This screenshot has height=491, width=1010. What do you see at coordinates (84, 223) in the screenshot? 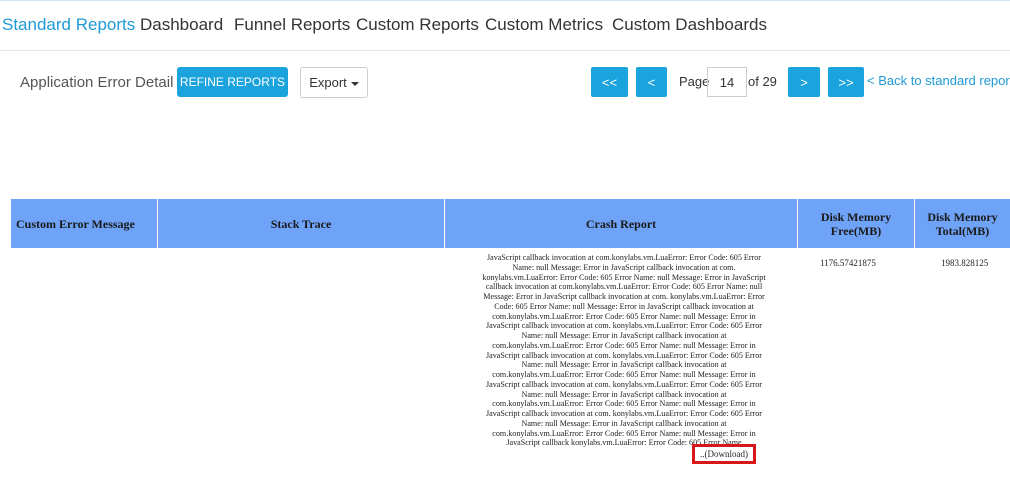
I see `col-custom-error-message: Custom Error Message` at bounding box center [84, 223].